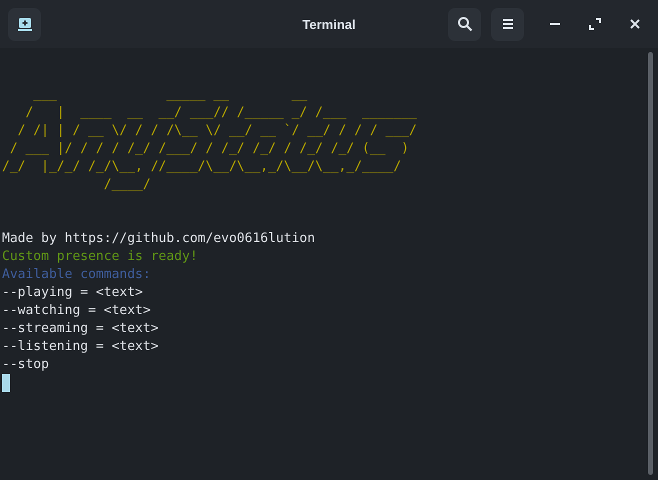 The width and height of the screenshot is (658, 480). I want to click on output-line: Custom presence is ready!, so click(100, 257).